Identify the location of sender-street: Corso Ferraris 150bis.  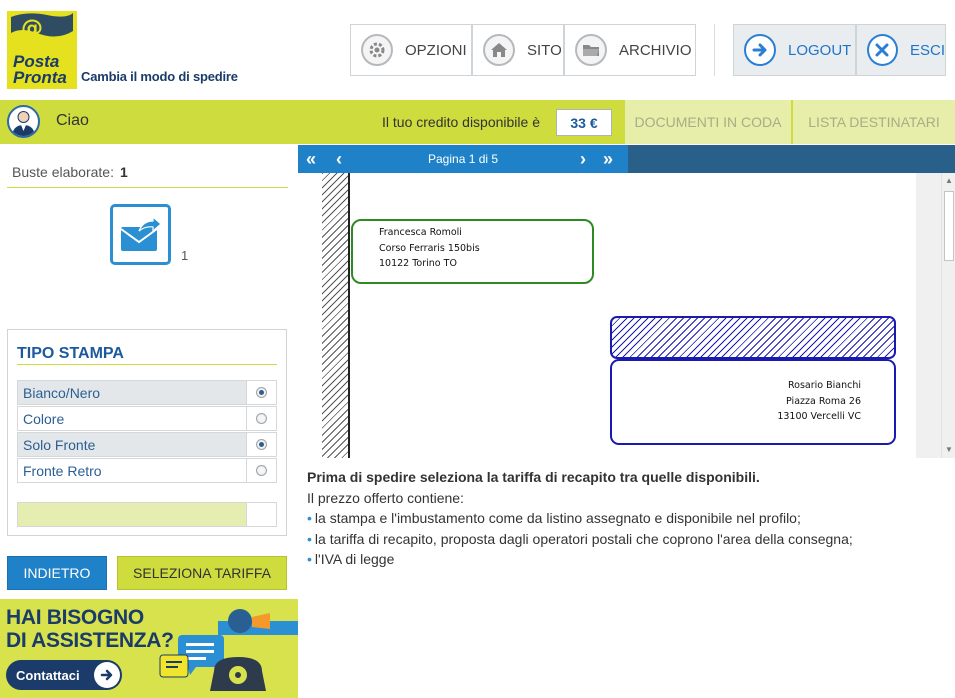
(429, 248).